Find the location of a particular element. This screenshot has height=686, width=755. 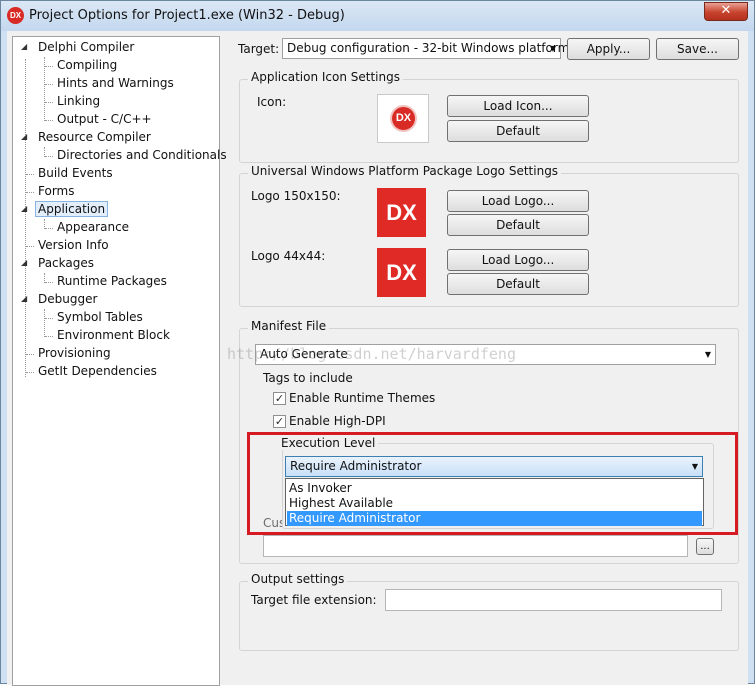

default-logo44-button: Default is located at coordinates (518, 284).